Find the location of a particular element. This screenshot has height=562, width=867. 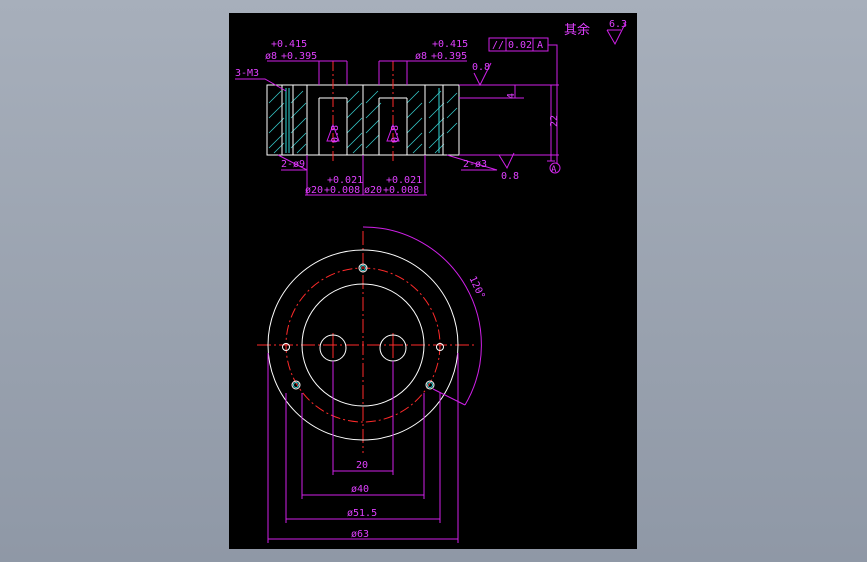

dim-63: ø63 is located at coordinates (360, 534).